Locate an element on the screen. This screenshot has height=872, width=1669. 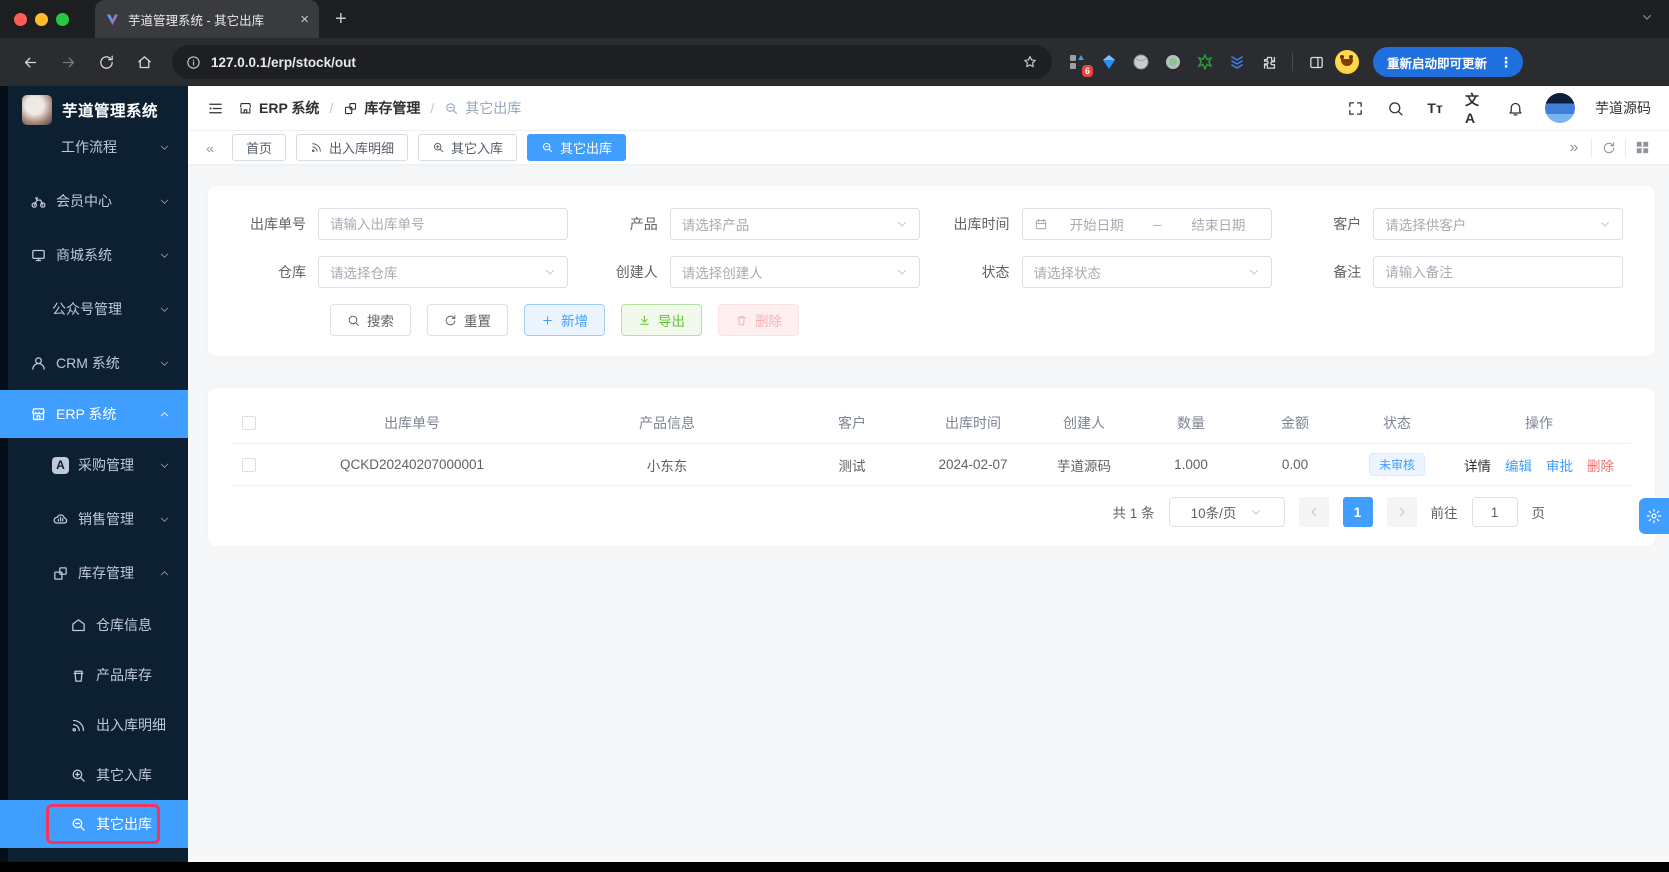
app-header: ERP 系统 / 库存管理 / 其它出库 Tт 文A 芋道源码 is located at coordinates (928, 108).